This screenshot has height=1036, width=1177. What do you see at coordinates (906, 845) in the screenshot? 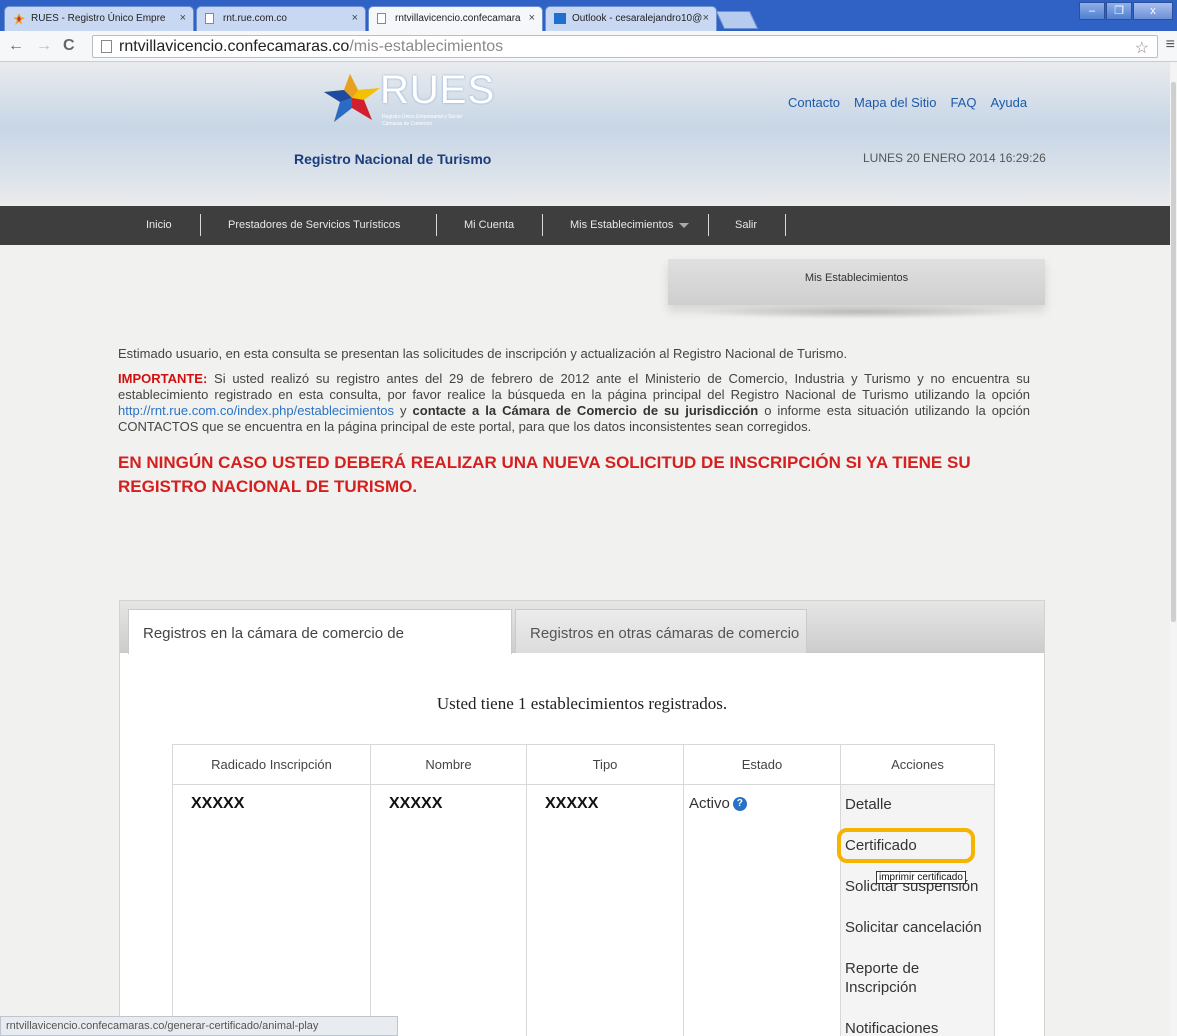
I see `action-certificado: Certificado` at bounding box center [906, 845].